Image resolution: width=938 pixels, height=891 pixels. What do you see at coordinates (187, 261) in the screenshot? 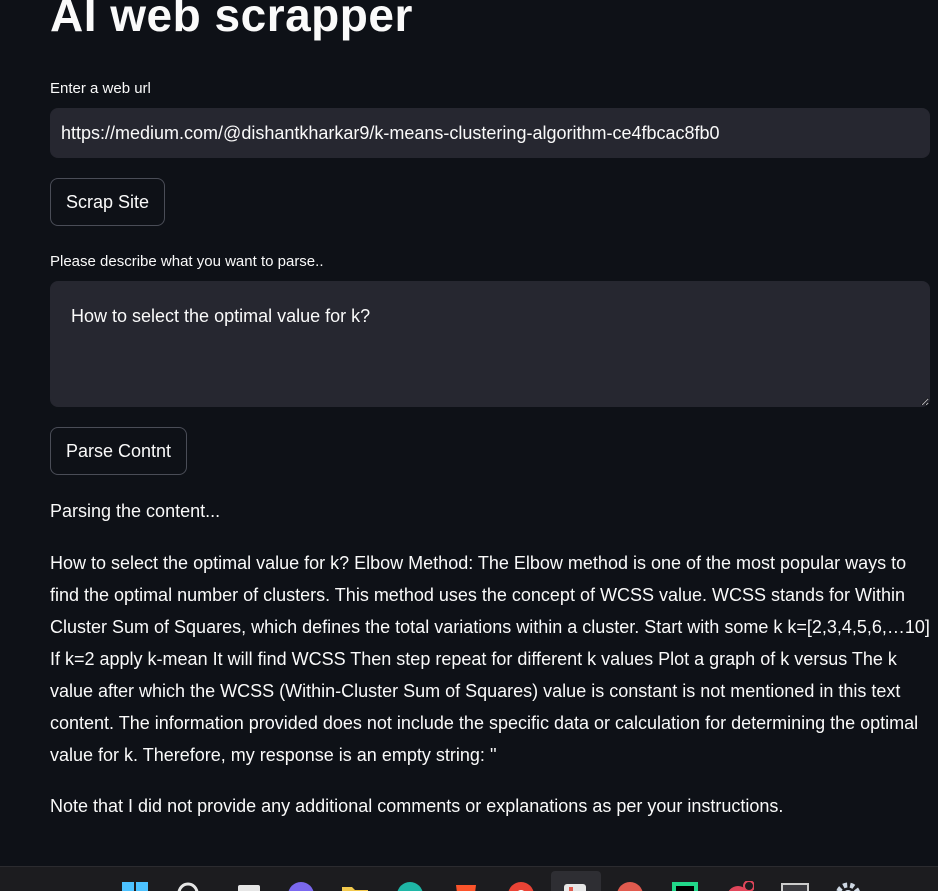
I see `parse-description-label: Please describe what you want to parse..` at bounding box center [187, 261].